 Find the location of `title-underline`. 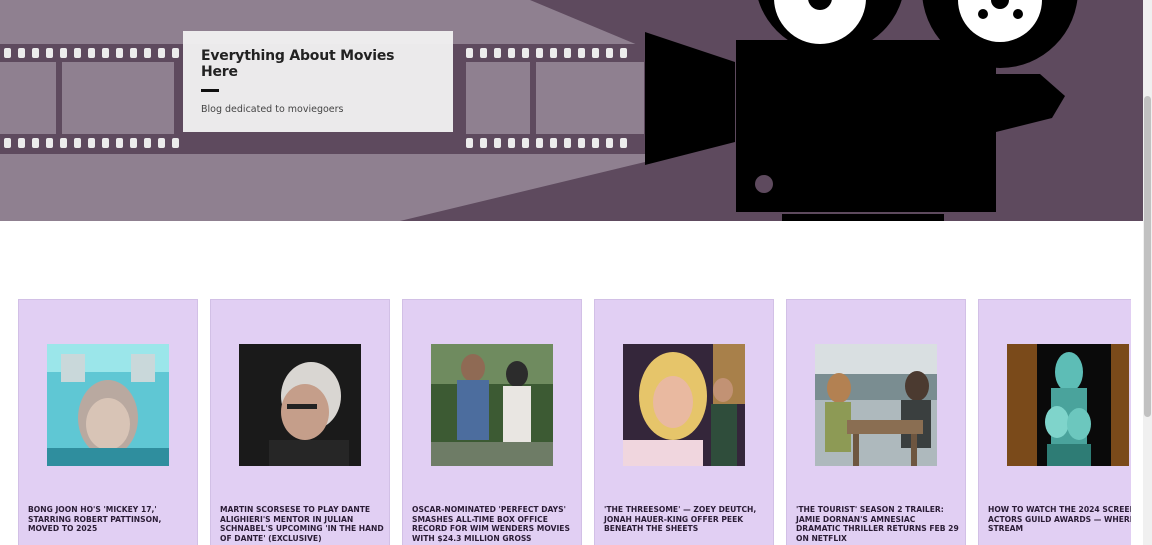

title-underline is located at coordinates (210, 90).